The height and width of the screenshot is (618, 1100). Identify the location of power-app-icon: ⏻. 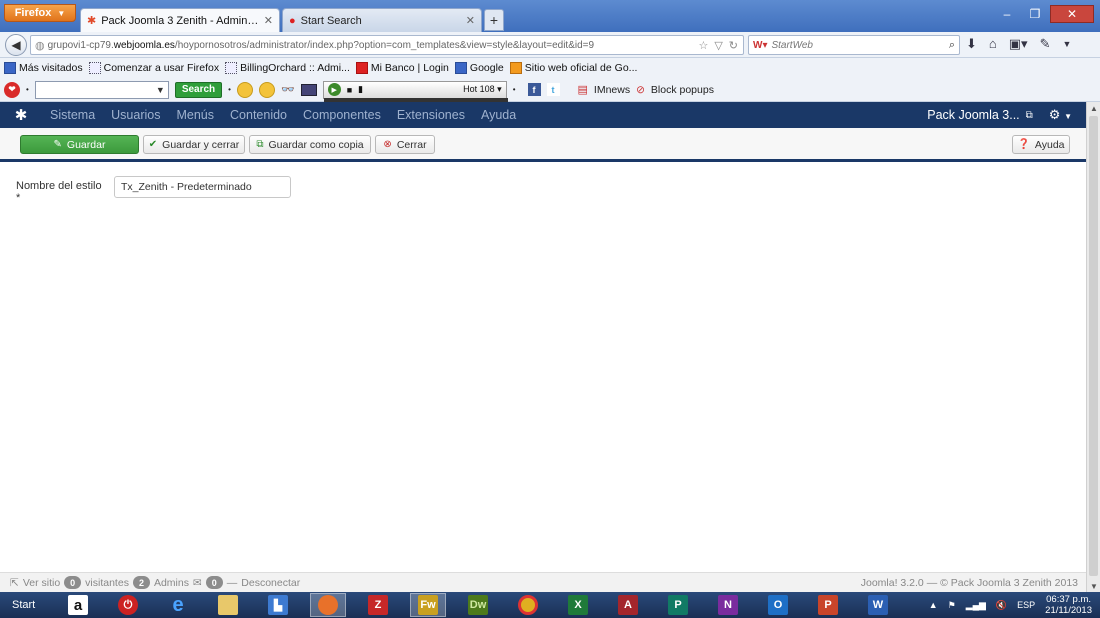
(128, 605).